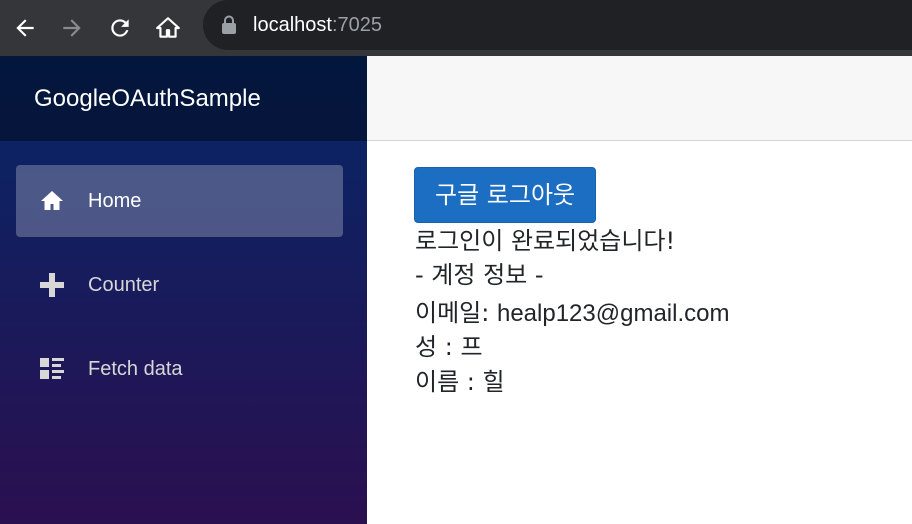 This screenshot has height=524, width=912. What do you see at coordinates (124, 285) in the screenshot?
I see `nav-label-counter: Counter` at bounding box center [124, 285].